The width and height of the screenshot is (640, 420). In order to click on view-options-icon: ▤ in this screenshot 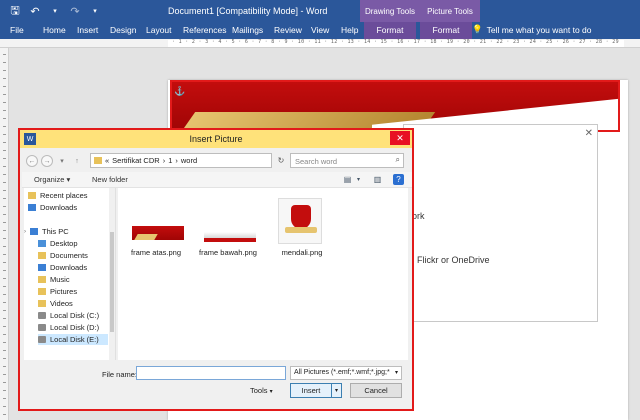, I will do `click(347, 179)`.